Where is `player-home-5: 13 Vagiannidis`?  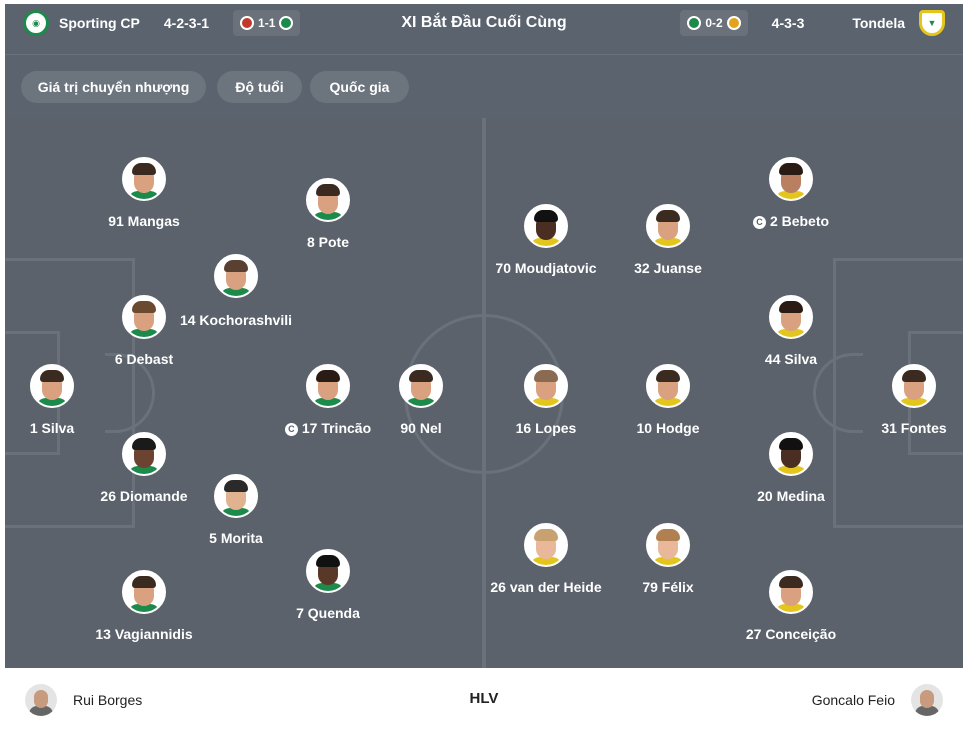 player-home-5: 13 Vagiannidis is located at coordinates (144, 606).